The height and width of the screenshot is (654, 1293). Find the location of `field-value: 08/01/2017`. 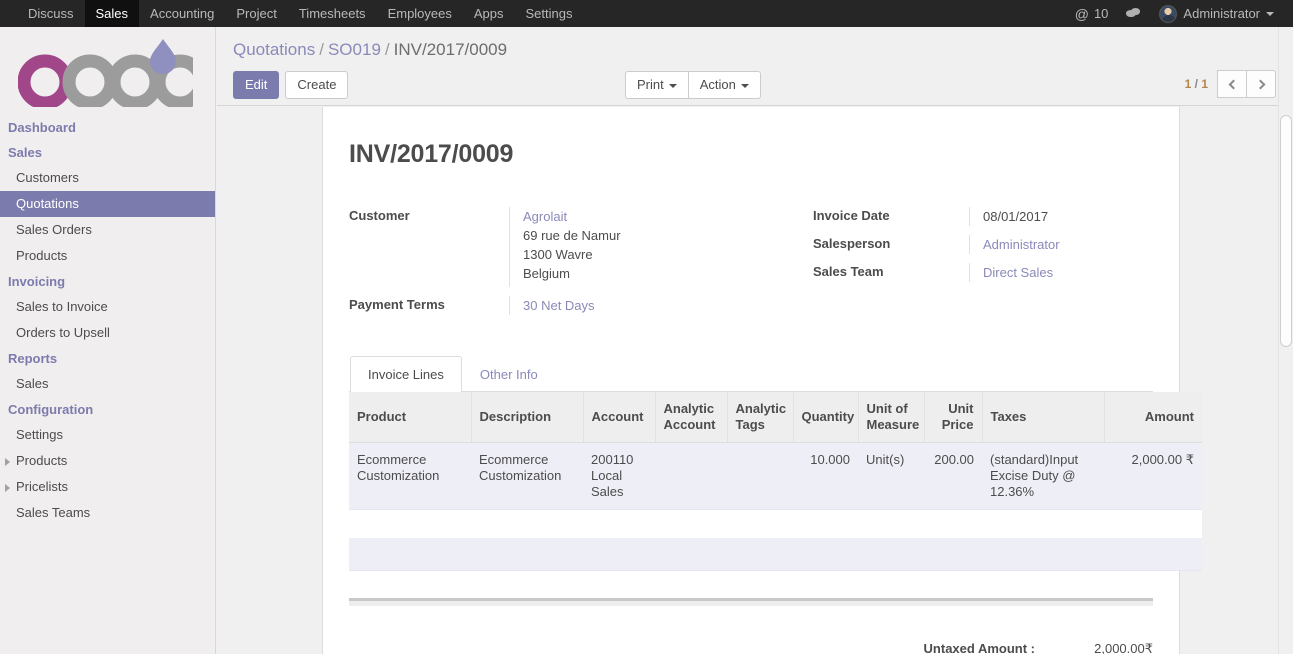

field-value: 08/01/2017 is located at coordinates (1061, 216).